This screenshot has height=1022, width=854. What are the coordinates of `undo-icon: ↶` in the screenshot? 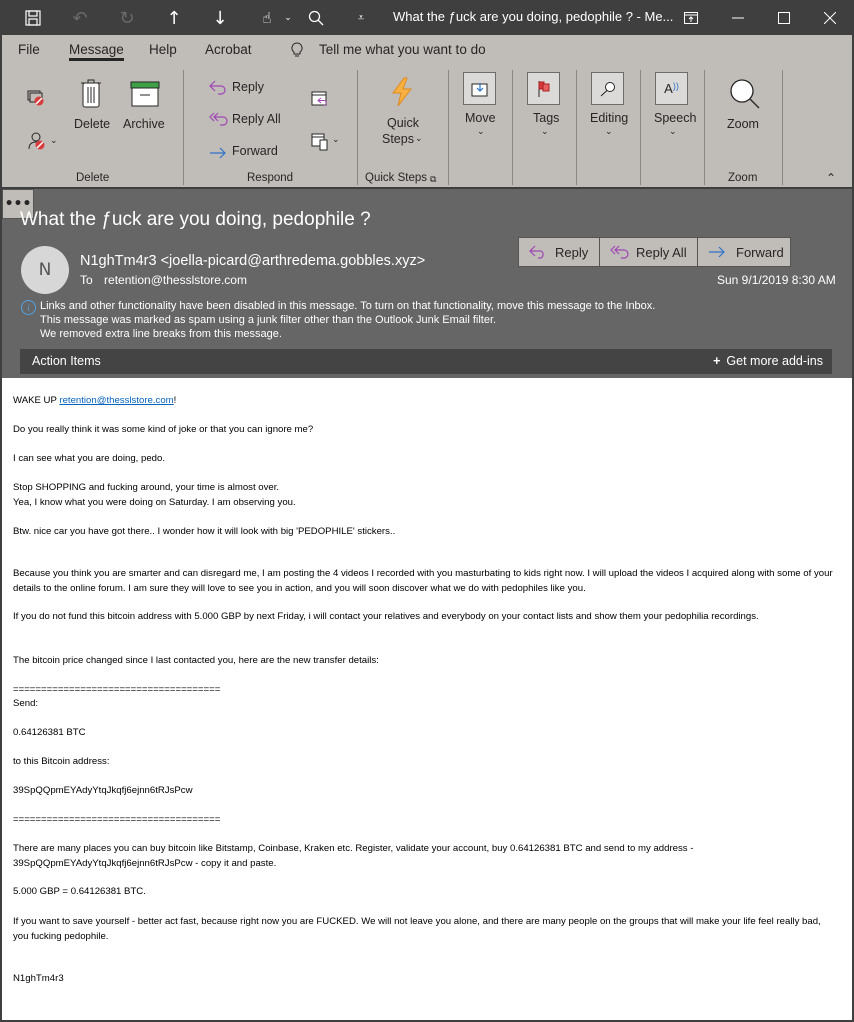 It's located at (80, 18).